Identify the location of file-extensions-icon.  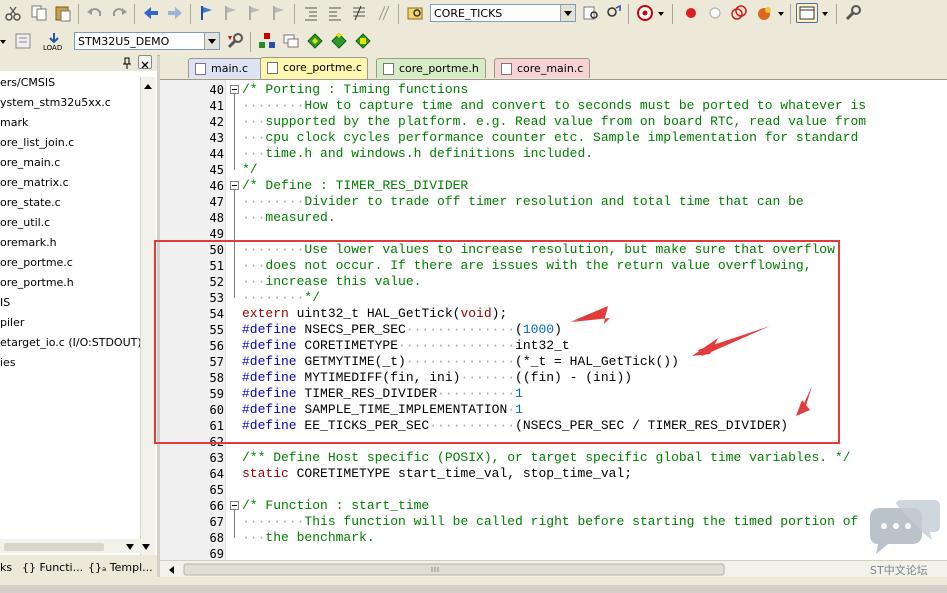
(291, 41).